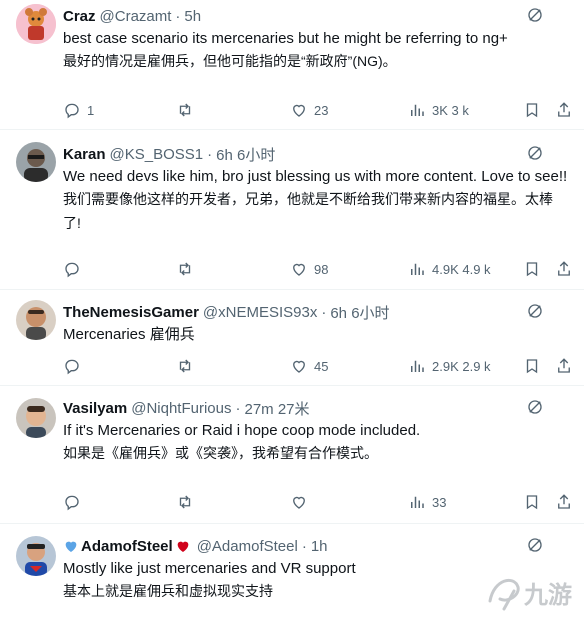 This screenshot has height=621, width=584. I want to click on views-button: 4.9K 4.9 k, so click(449, 269).